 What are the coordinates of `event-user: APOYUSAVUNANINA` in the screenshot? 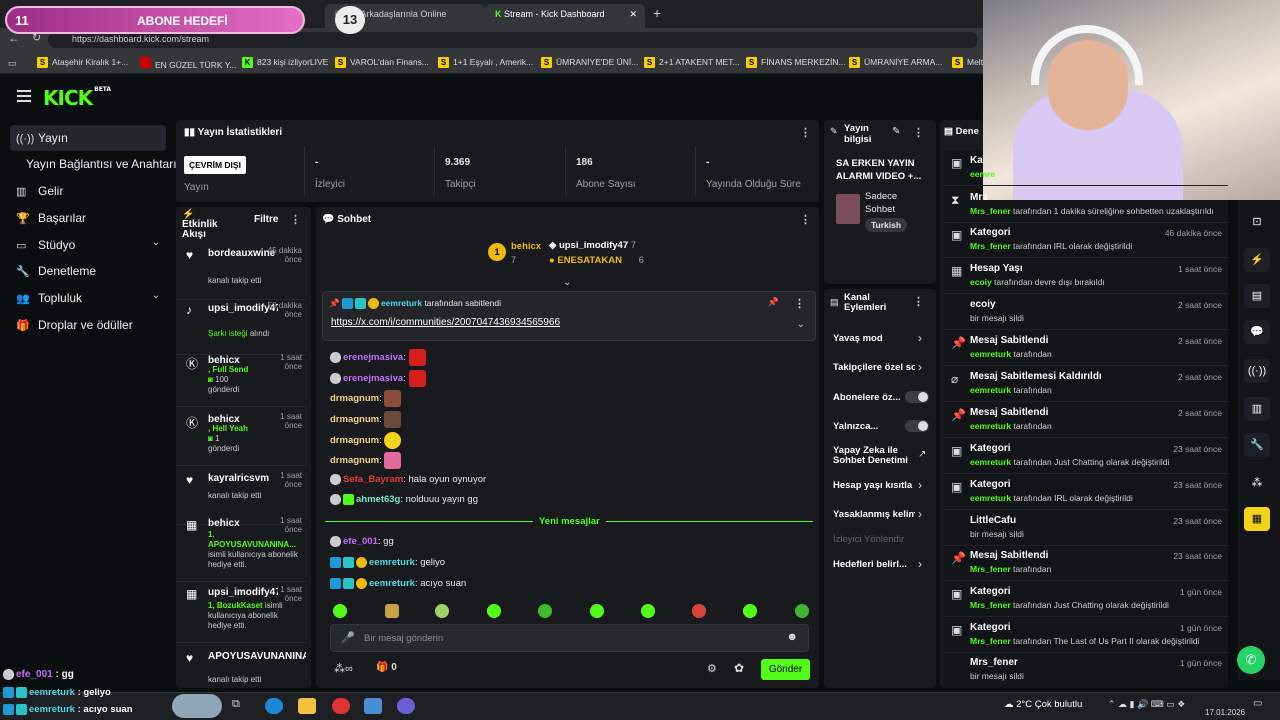 It's located at (257, 656).